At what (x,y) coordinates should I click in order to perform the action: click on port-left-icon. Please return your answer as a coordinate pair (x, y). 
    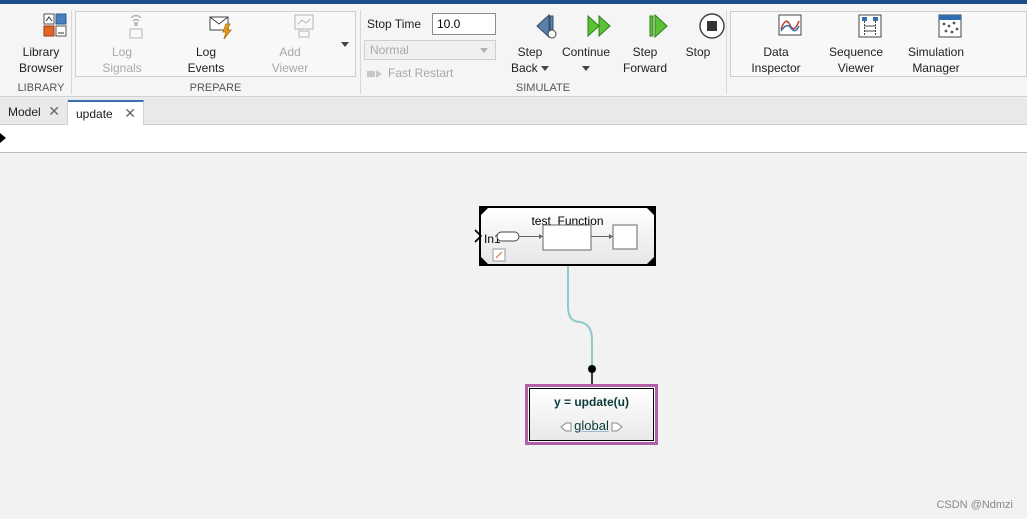
    Looking at the image, I should click on (565, 427).